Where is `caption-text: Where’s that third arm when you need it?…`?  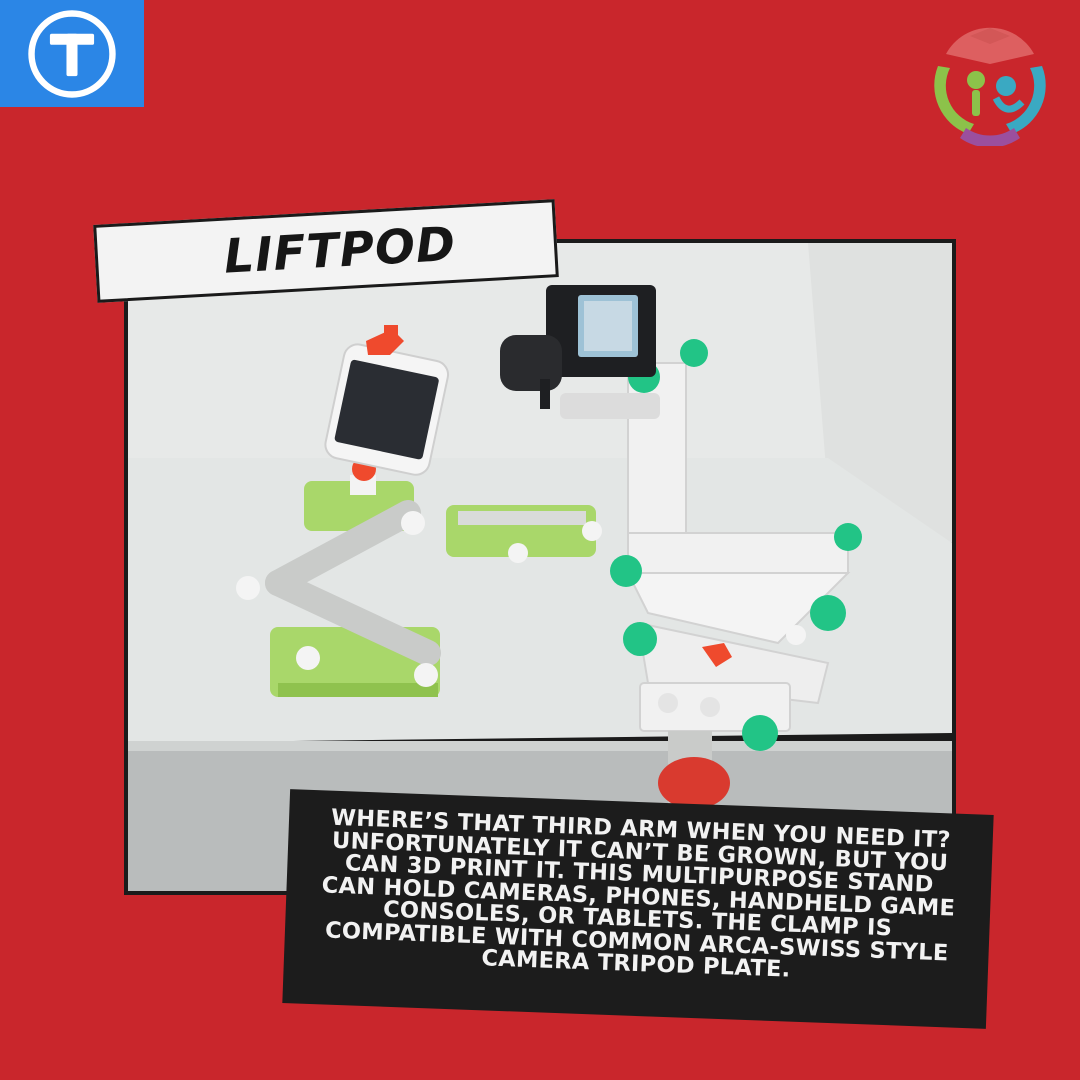
caption-text: Where’s that third arm when you need it?… is located at coordinates (638, 893).